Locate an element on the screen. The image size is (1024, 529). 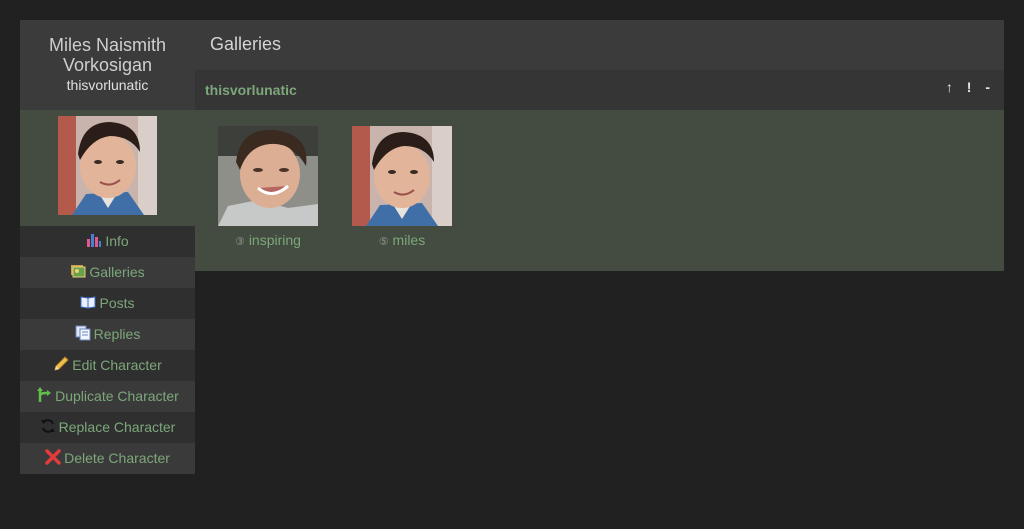
gallery-actions: ↑ ! - is located at coordinates (963, 87).